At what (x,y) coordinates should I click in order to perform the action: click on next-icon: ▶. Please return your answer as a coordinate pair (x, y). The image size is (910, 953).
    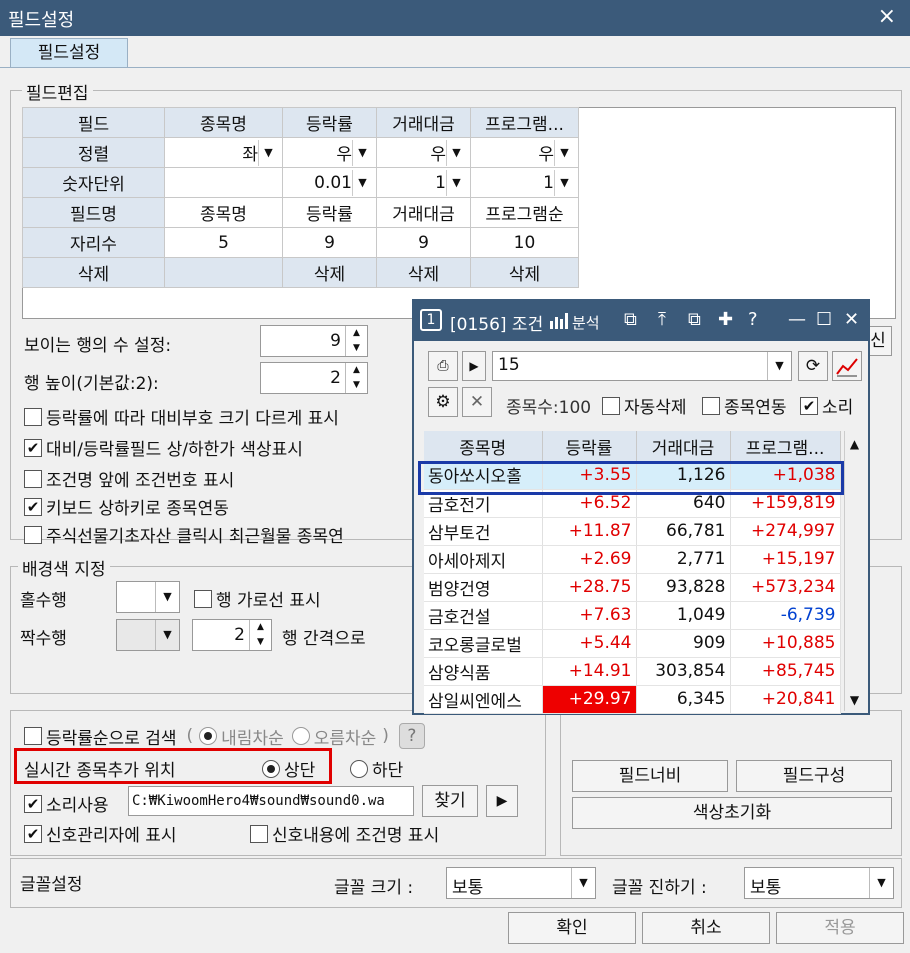
    Looking at the image, I should click on (474, 366).